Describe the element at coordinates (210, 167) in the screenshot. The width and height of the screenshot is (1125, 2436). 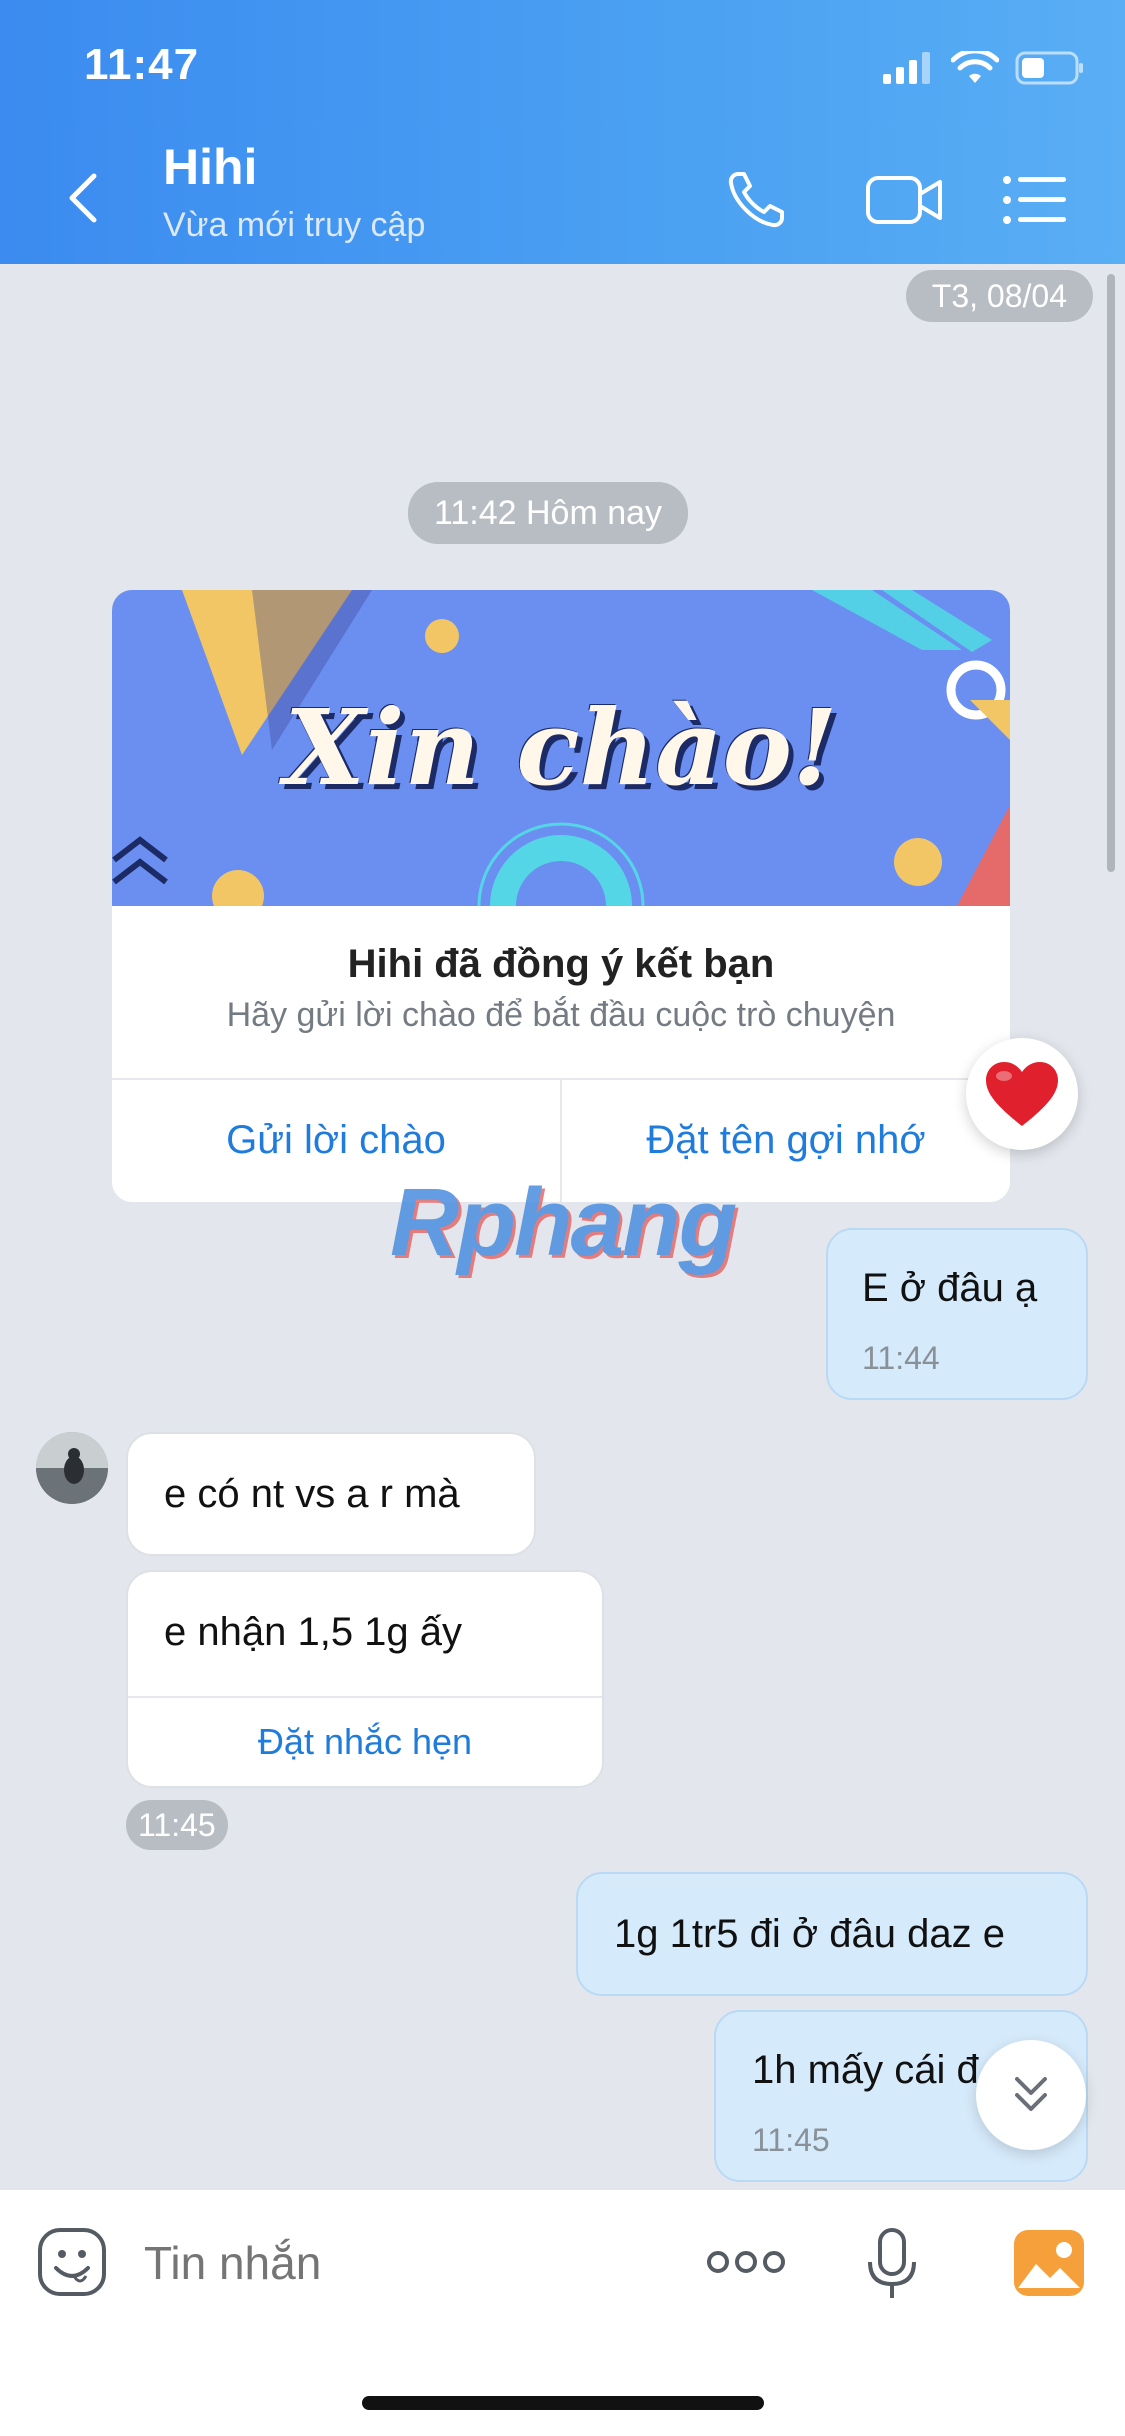
I see `contact-name: Hihi` at that location.